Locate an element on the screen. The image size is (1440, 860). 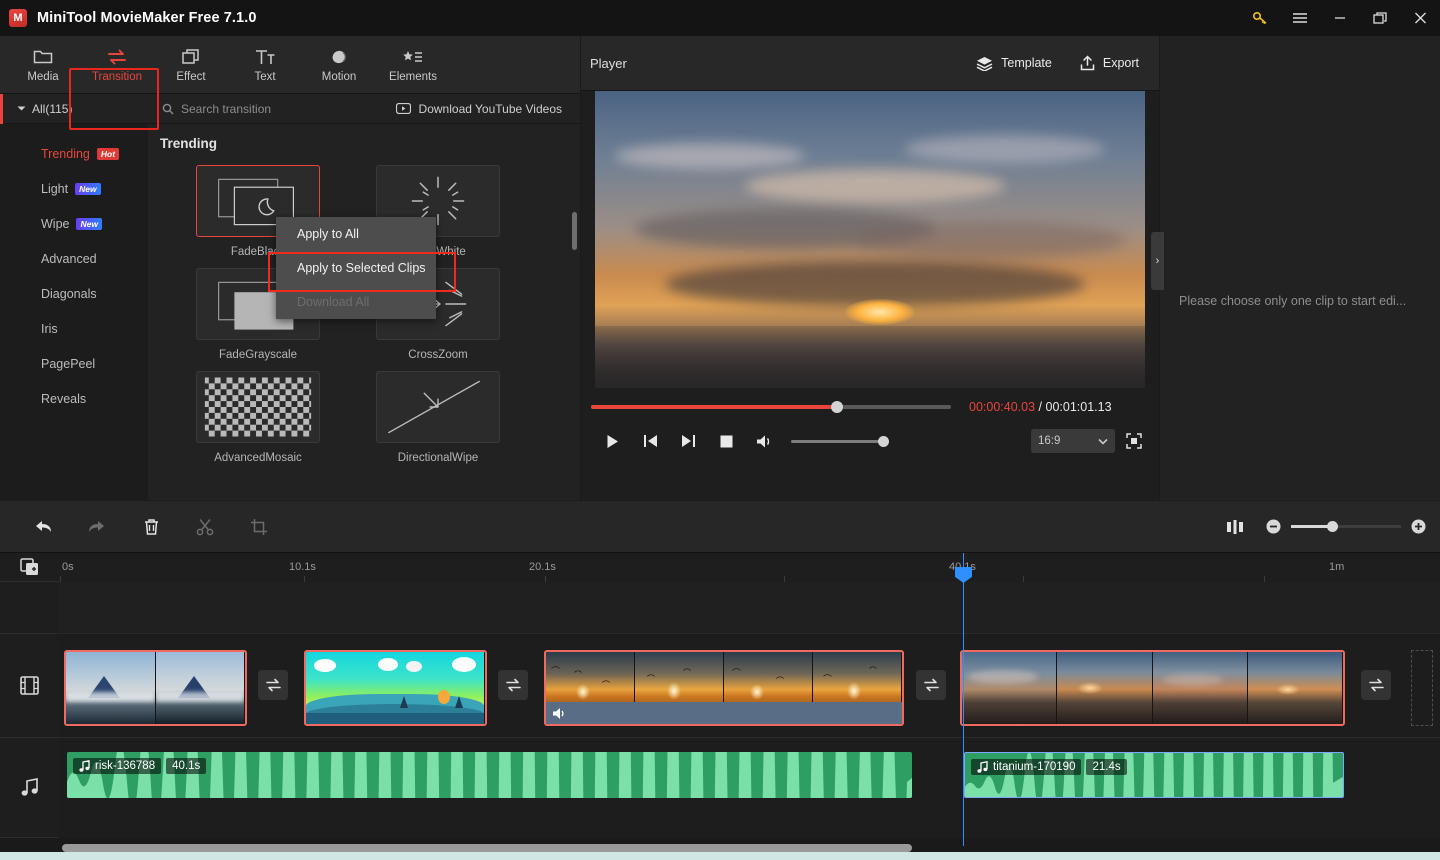
window-controls is located at coordinates (1340, 18).